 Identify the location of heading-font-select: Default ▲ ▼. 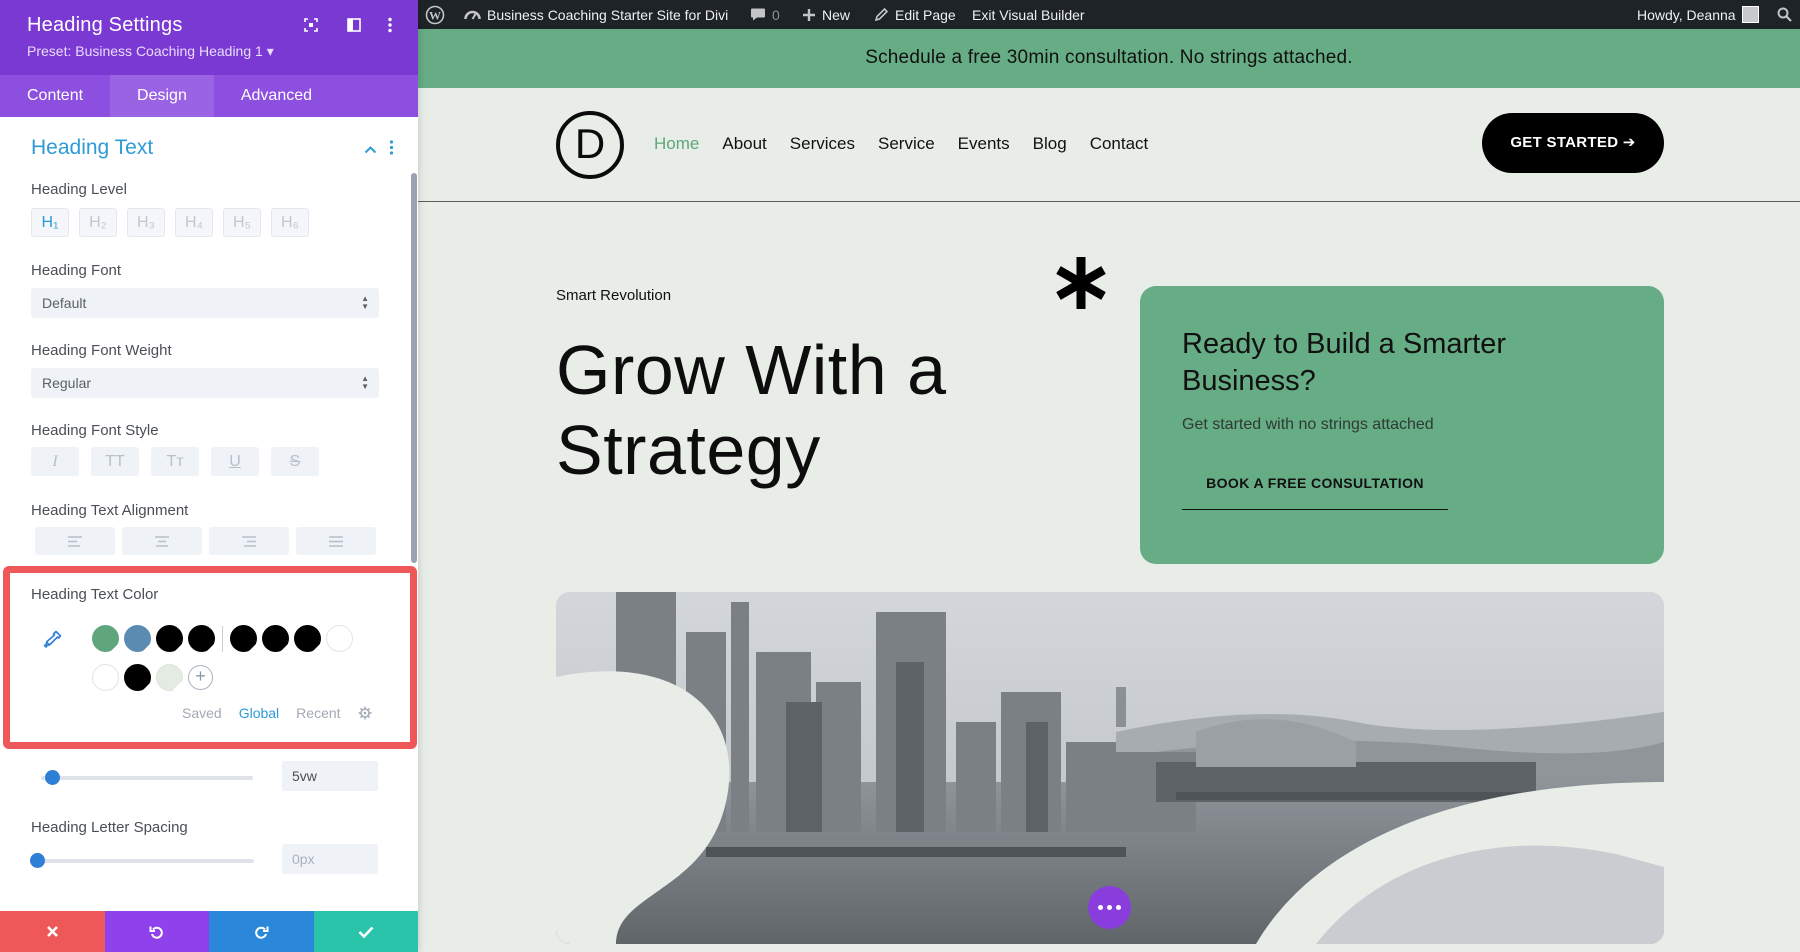
(205, 303).